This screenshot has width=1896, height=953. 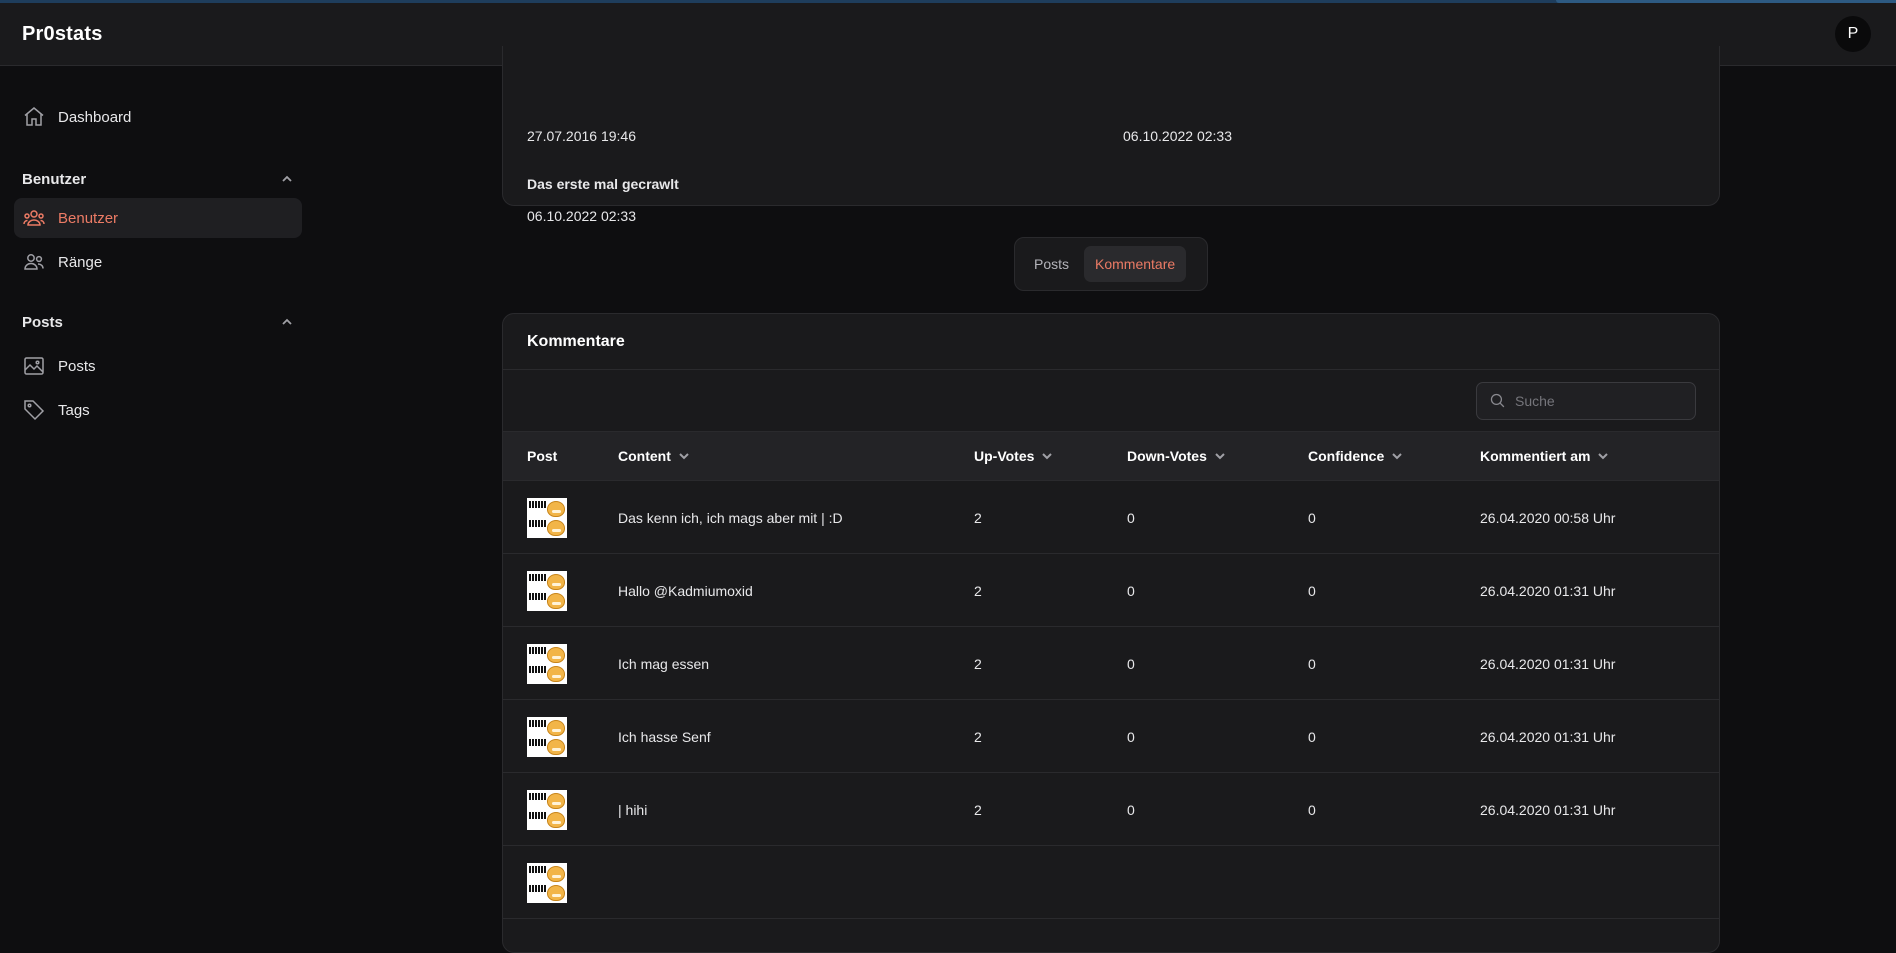 What do you see at coordinates (42, 322) in the screenshot?
I see `section-title: Posts` at bounding box center [42, 322].